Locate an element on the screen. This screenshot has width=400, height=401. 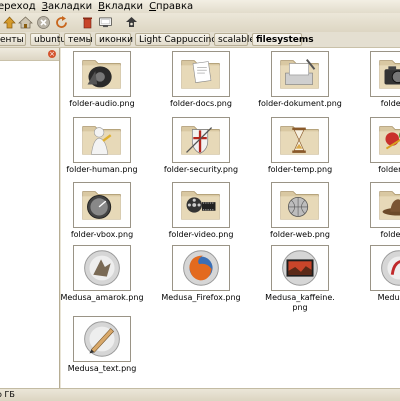
menu-item-label: кладки is located at coordinates (124, 6).